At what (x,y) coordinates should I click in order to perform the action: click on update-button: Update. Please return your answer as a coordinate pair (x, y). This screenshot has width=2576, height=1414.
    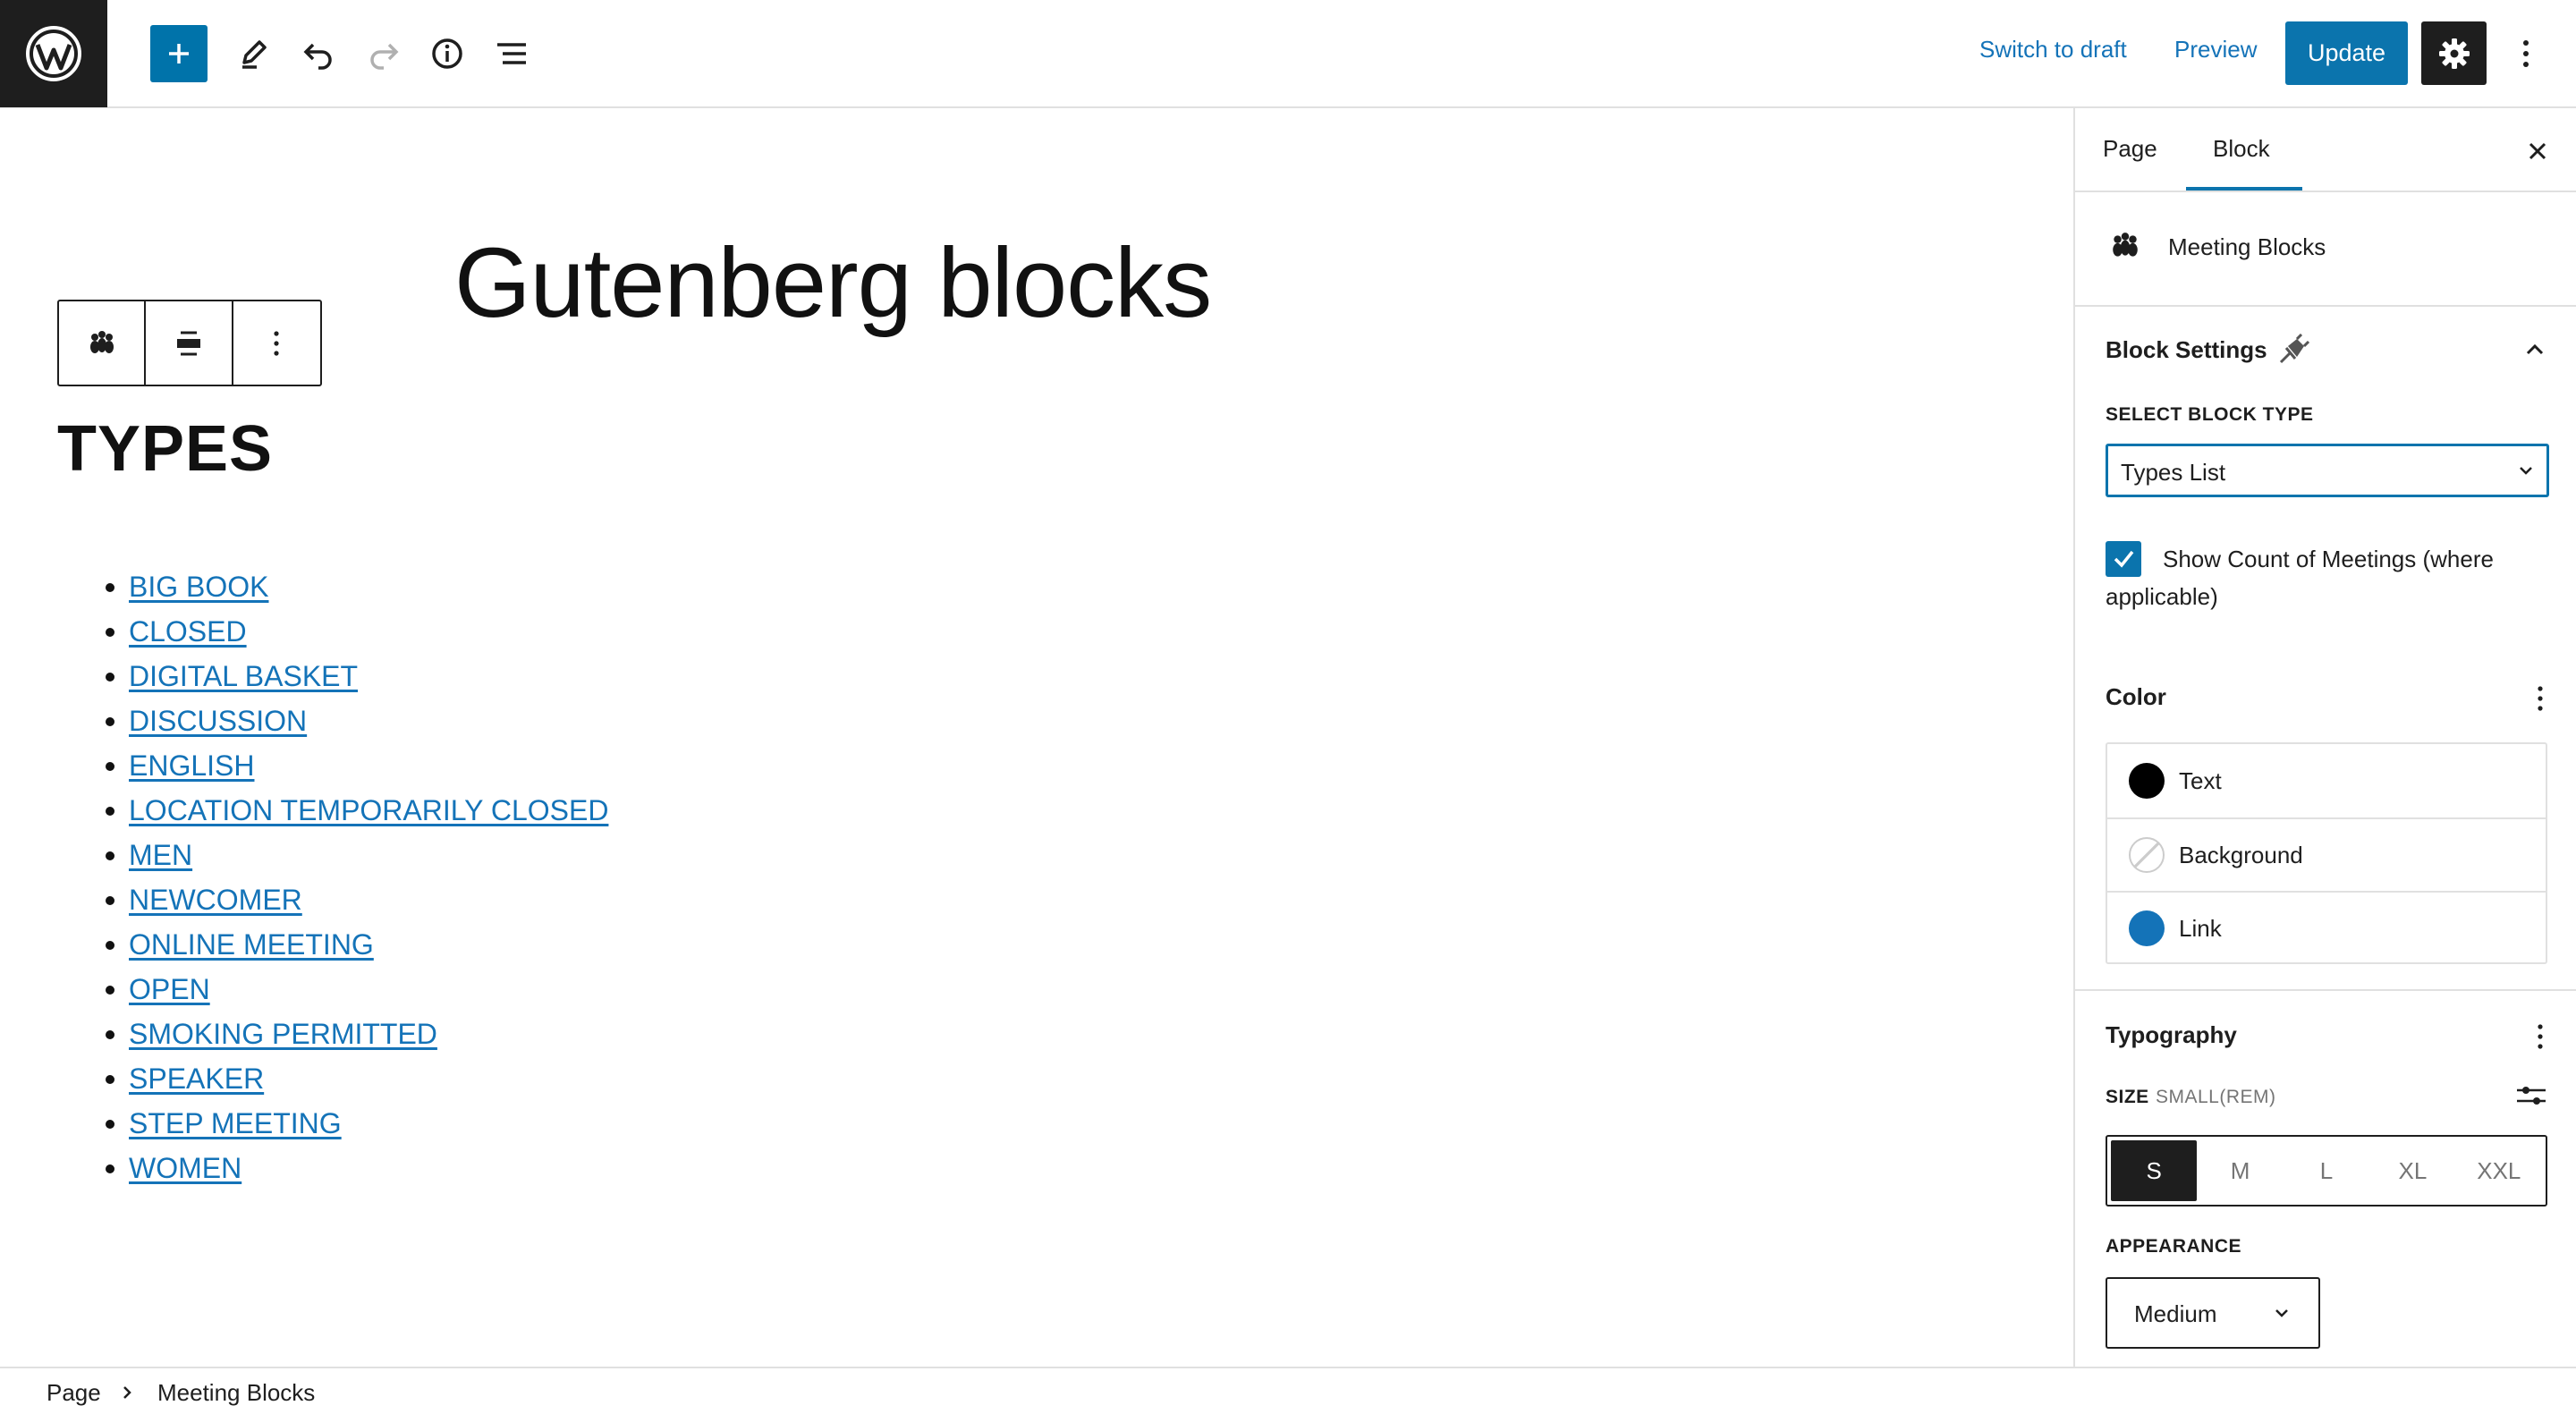
    Looking at the image, I should click on (2346, 53).